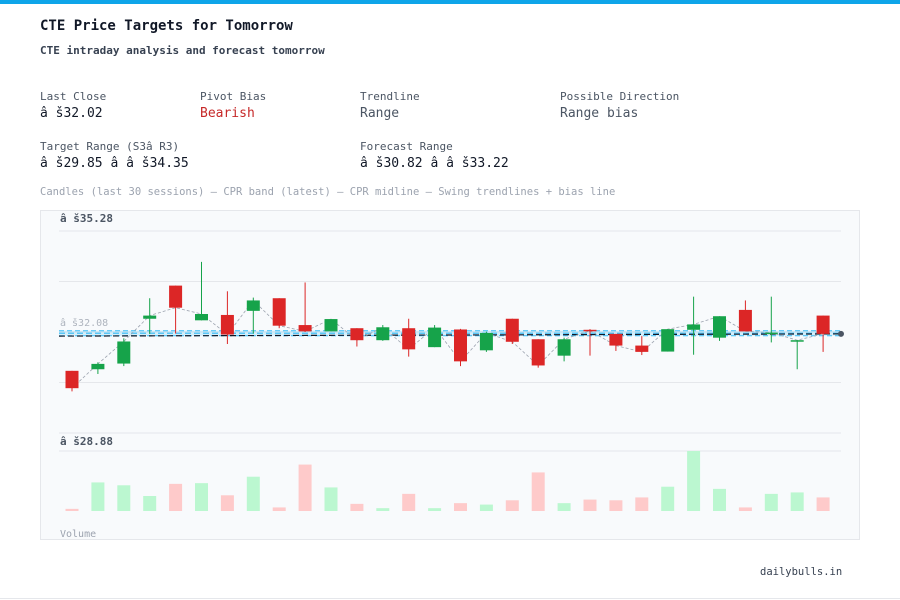 This screenshot has height=600, width=900. I want to click on stat-trendline: Trendline Range, so click(390, 105).